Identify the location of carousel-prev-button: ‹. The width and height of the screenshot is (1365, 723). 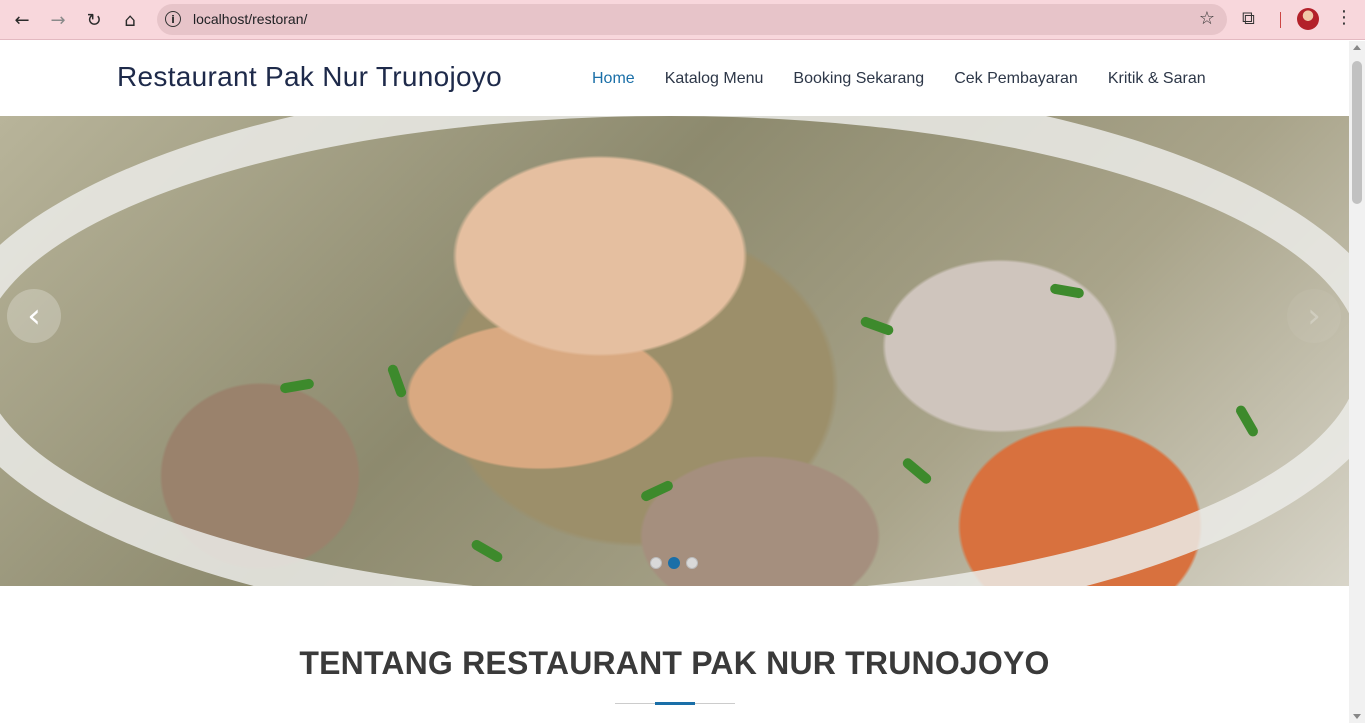
(34, 316).